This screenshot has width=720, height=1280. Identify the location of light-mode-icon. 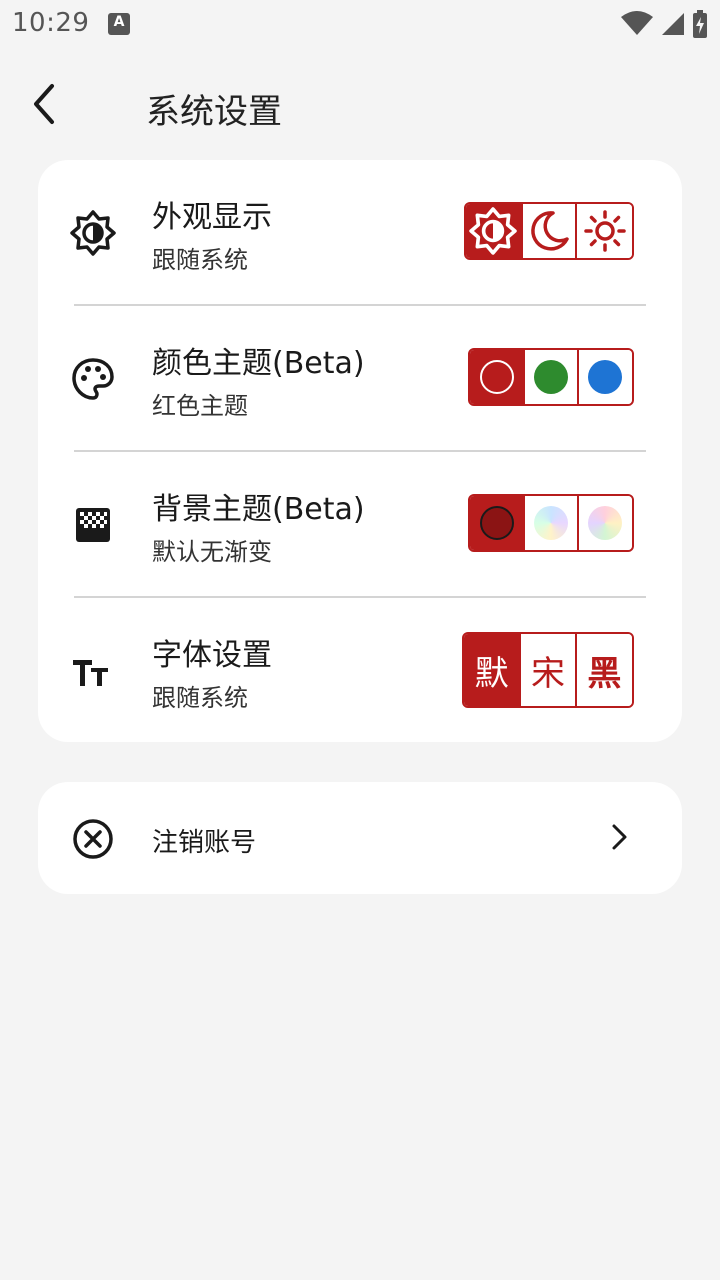
(604, 231).